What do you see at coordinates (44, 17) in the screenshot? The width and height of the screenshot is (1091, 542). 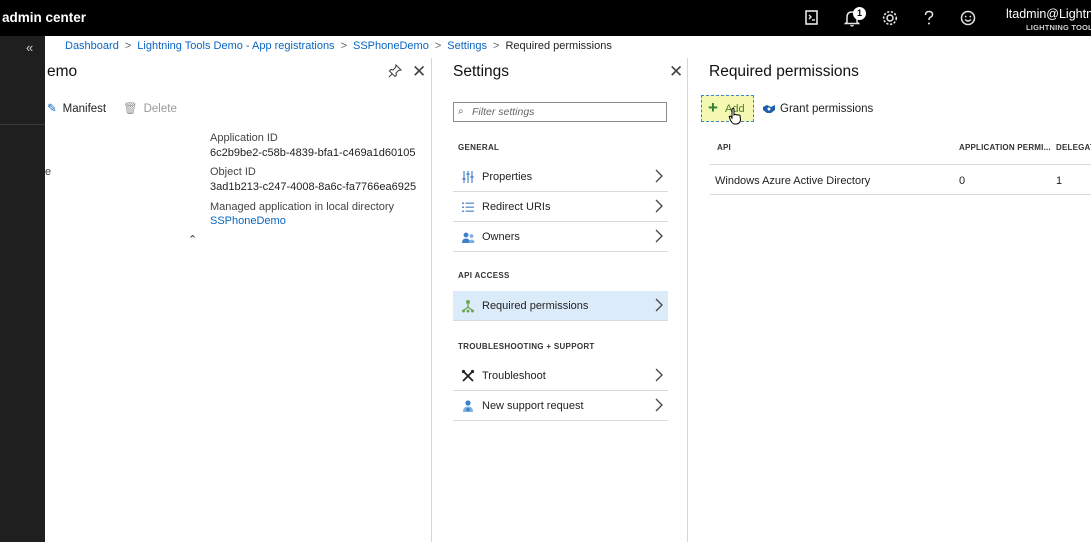 I see `app-title: admin center` at bounding box center [44, 17].